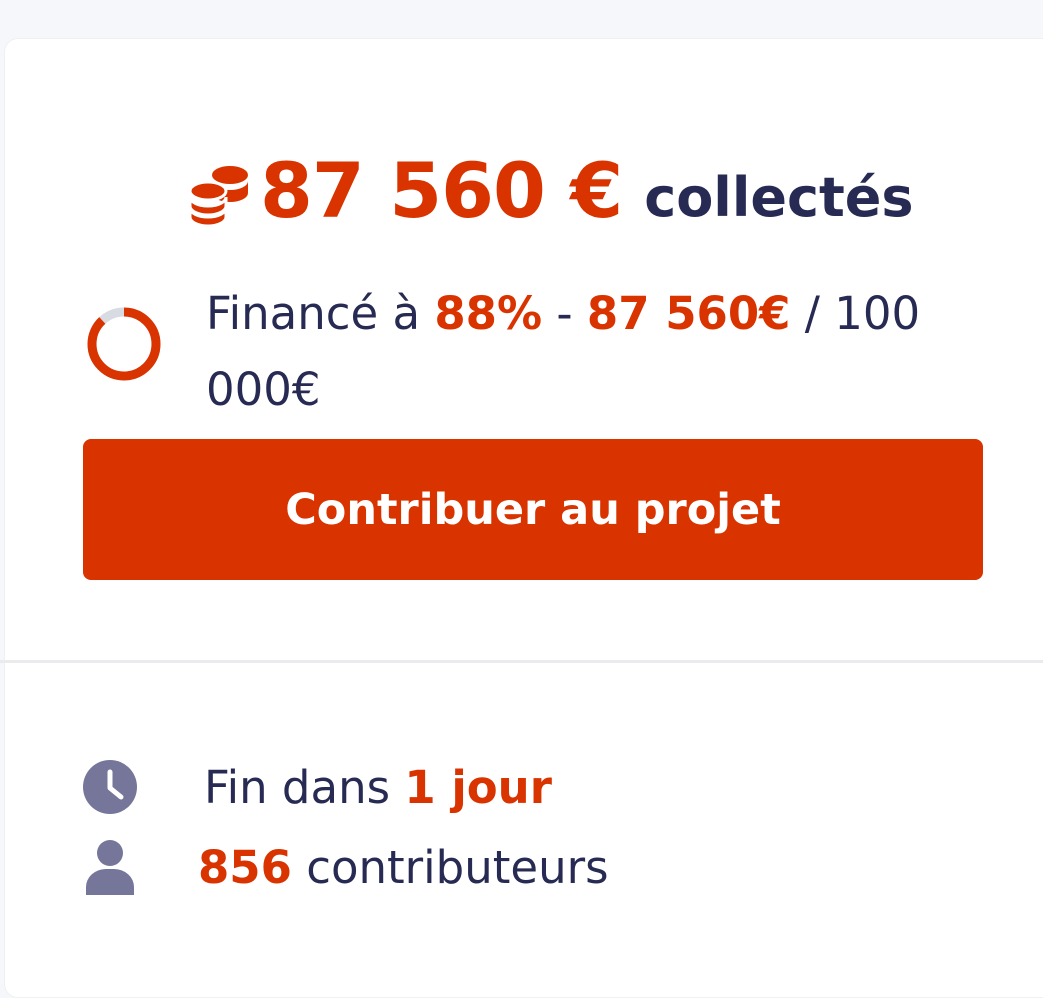  I want to click on clock-icon, so click(110, 787).